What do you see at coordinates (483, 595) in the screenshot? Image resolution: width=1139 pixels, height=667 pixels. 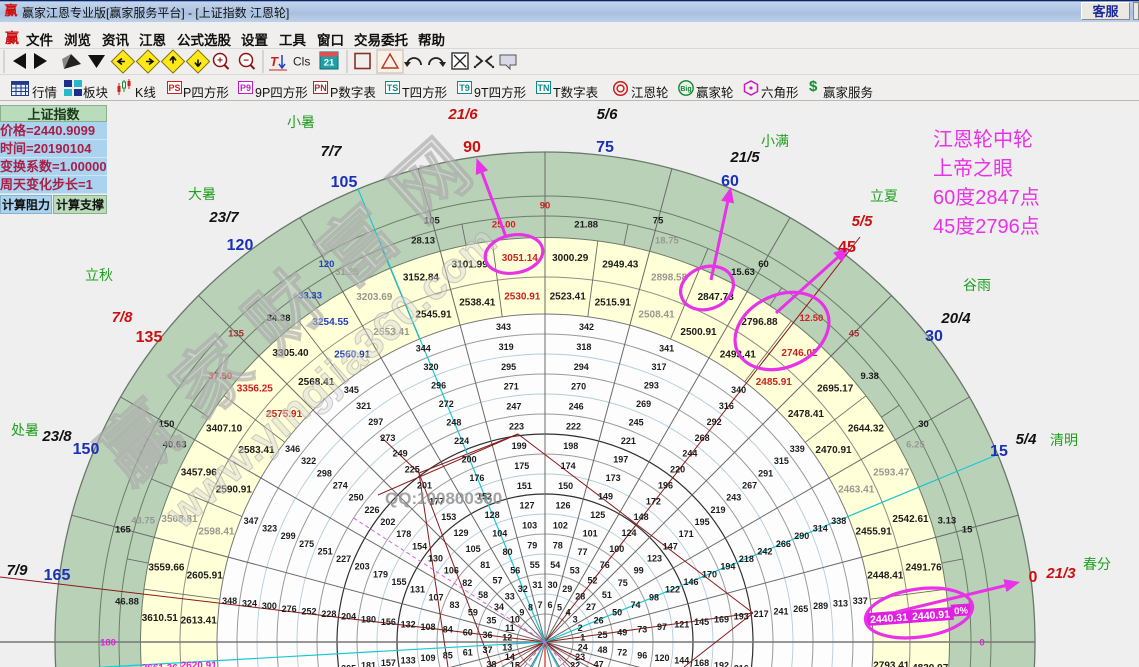 I see `svg-text: 58` at bounding box center [483, 595].